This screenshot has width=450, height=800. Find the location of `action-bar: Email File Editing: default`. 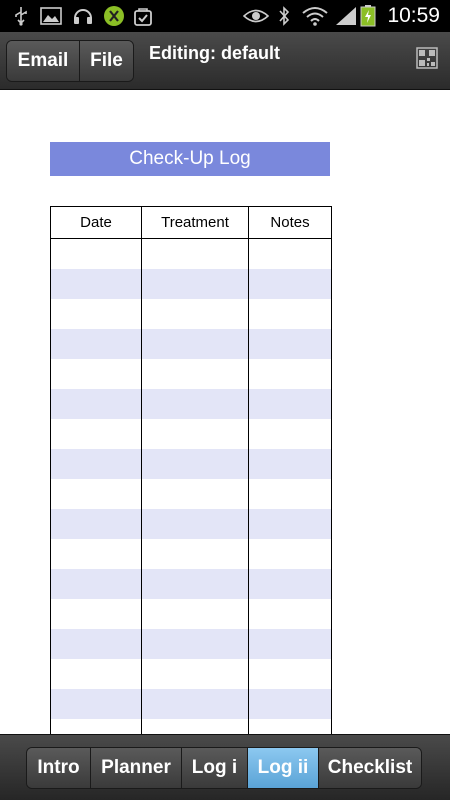

action-bar: Email File Editing: default is located at coordinates (225, 61).